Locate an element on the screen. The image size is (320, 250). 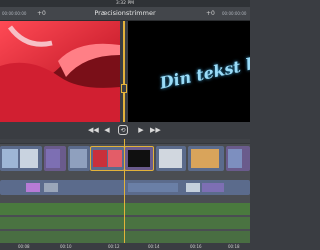
trim-line is located at coordinates (124, 71).